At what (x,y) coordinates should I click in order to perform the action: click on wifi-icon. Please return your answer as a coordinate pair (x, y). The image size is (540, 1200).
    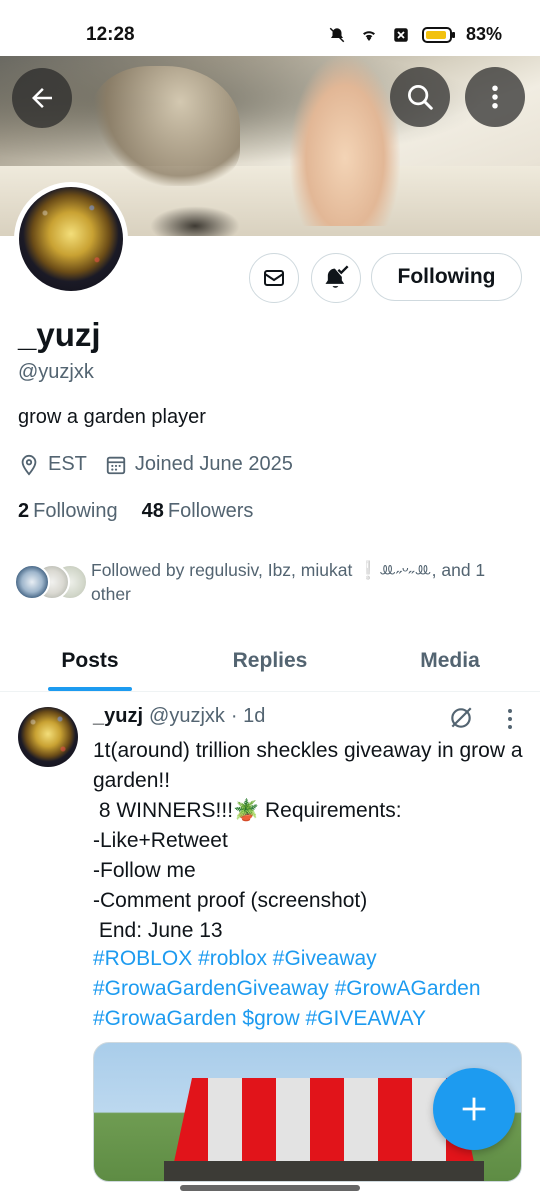
    Looking at the image, I should click on (368, 35).